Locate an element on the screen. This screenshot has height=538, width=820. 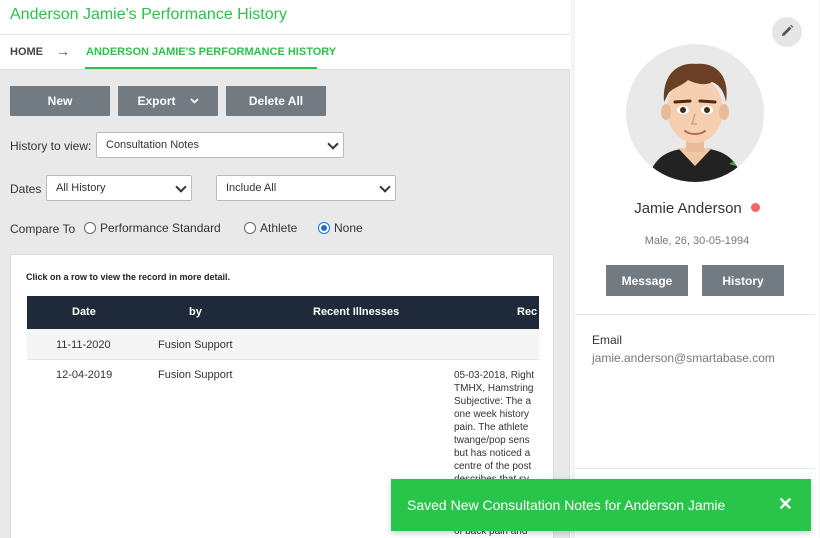
breadcrumb-arrow-icon: → is located at coordinates (63, 51).